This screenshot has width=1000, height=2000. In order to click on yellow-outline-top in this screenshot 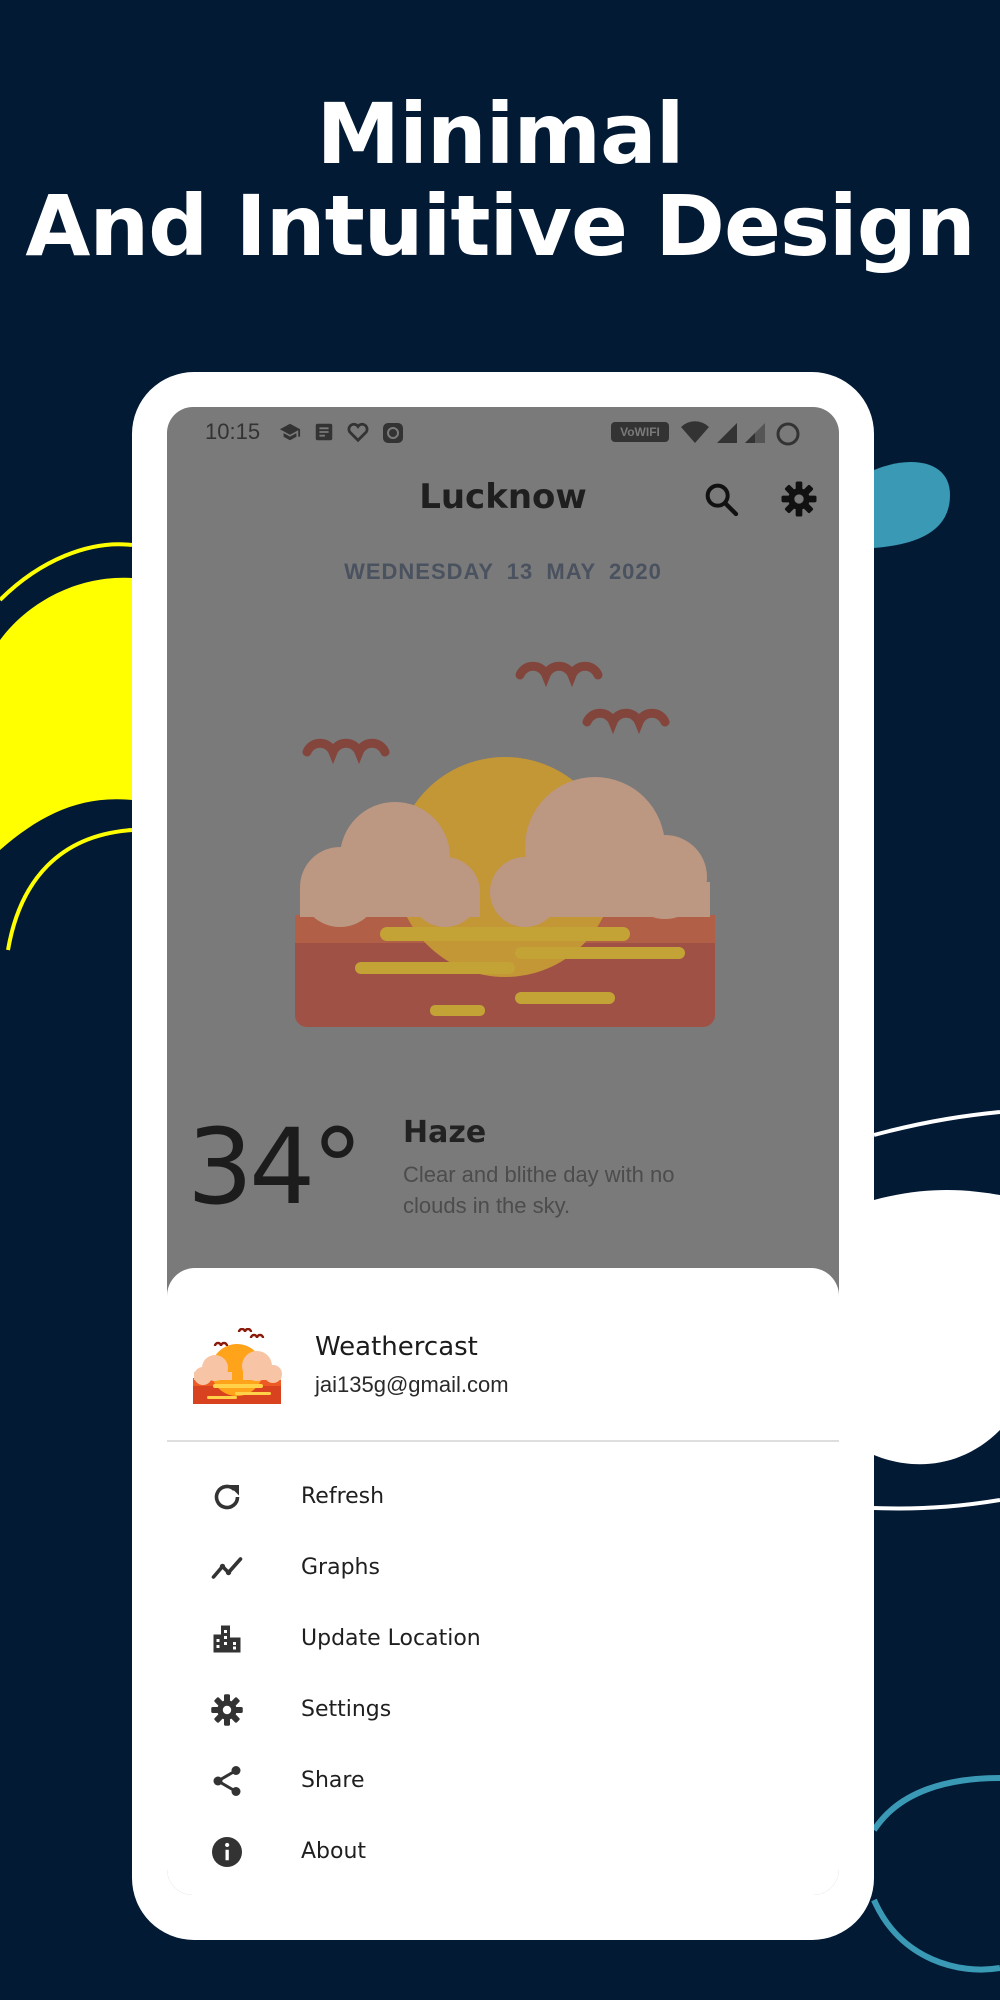, I will do `click(66, 572)`.